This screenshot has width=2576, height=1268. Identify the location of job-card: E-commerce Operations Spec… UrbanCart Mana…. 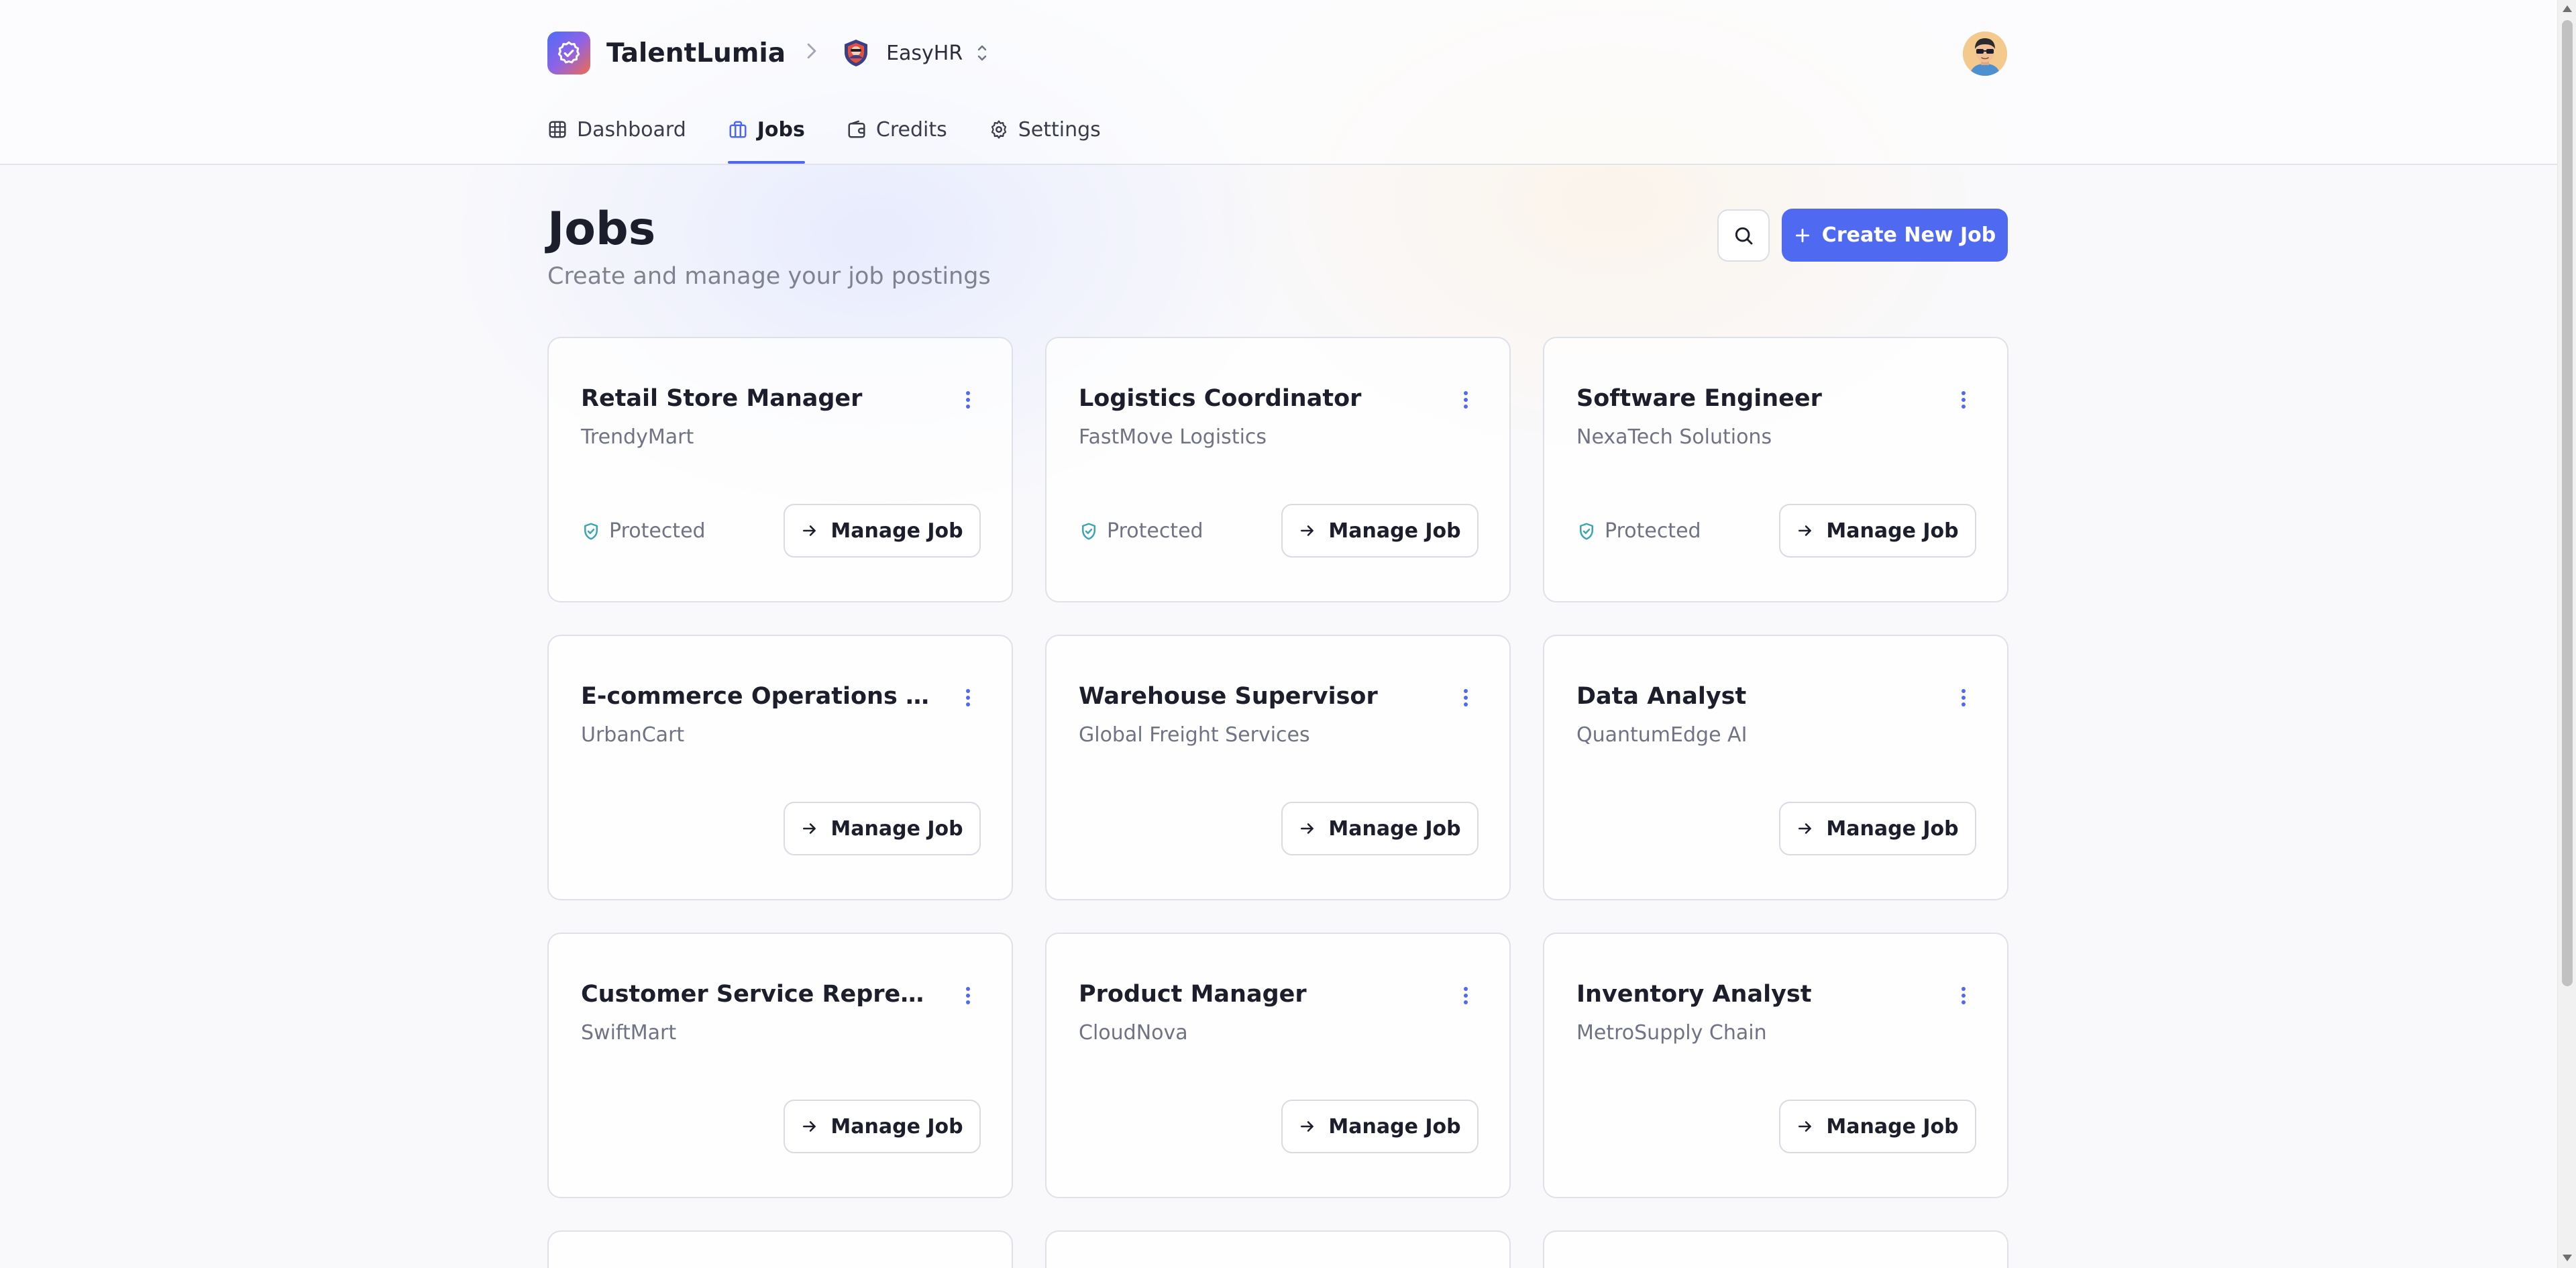
(780, 767).